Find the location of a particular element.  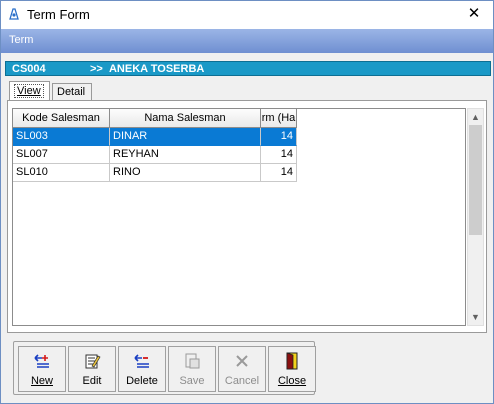

close-button: Close is located at coordinates (292, 369).